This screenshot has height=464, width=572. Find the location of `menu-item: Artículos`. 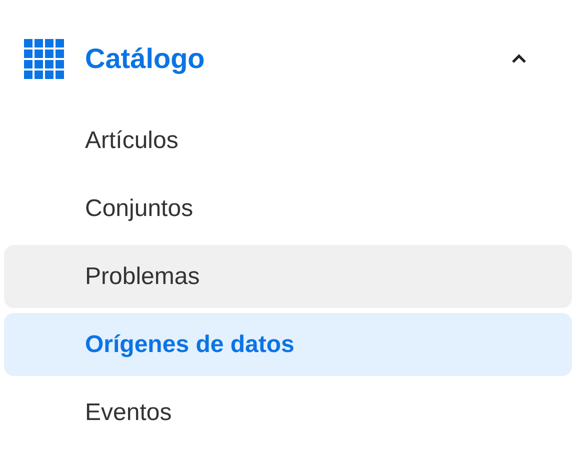

menu-item: Artículos is located at coordinates (288, 140).